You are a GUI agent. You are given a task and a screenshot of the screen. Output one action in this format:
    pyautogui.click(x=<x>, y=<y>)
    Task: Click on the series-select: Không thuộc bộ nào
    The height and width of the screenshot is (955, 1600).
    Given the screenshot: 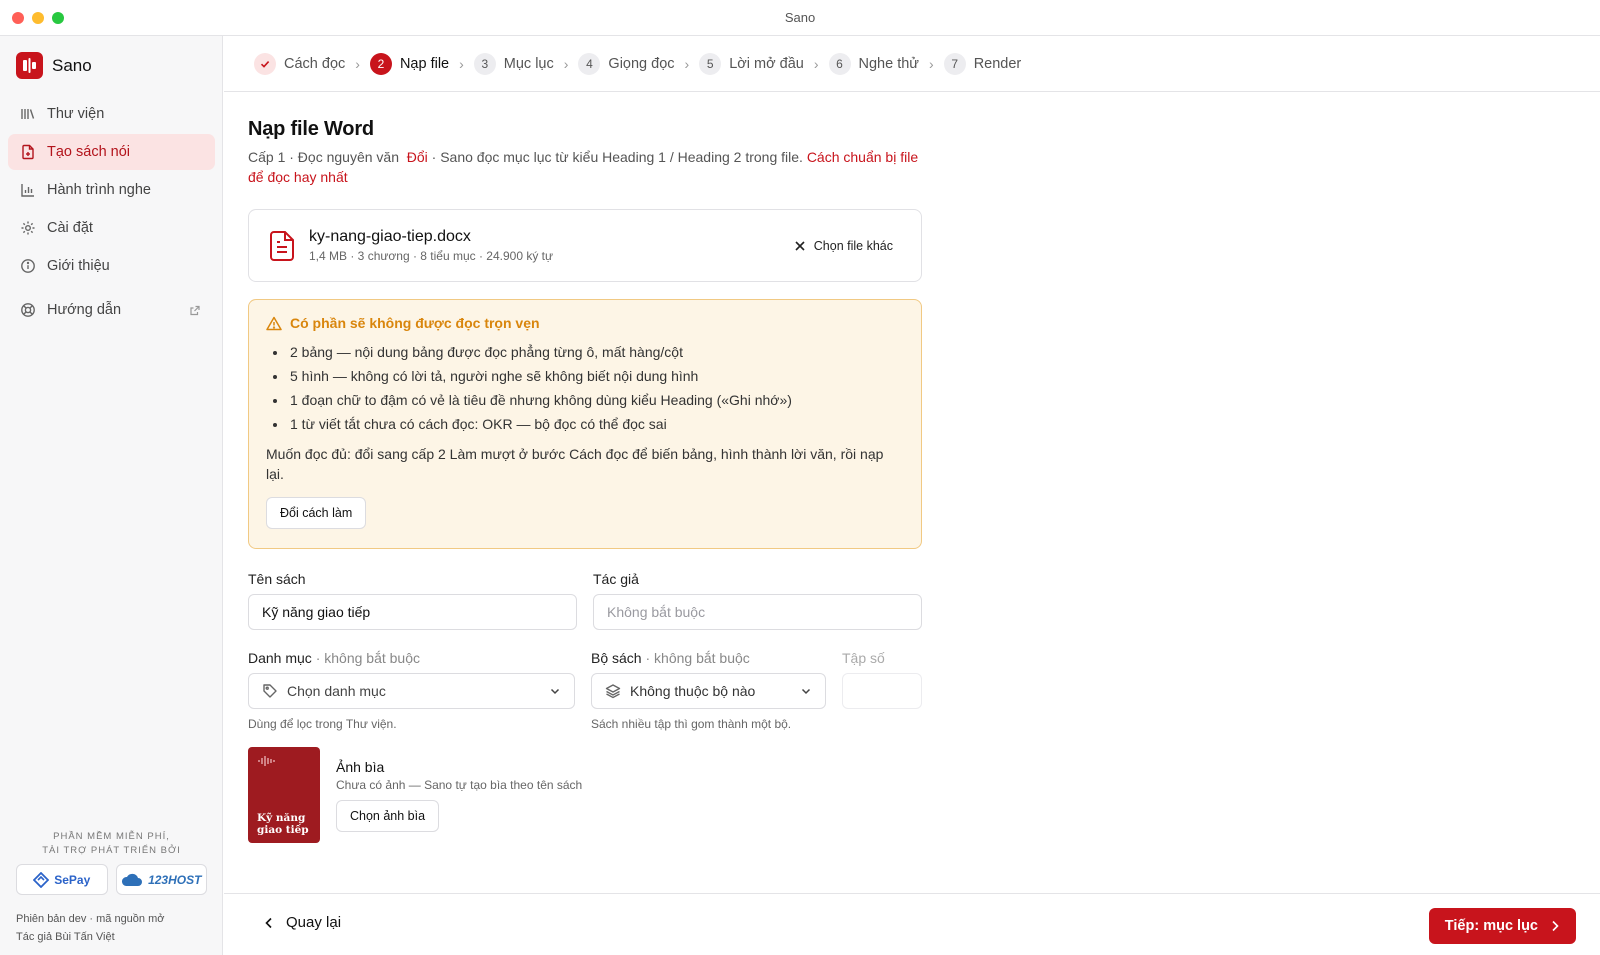 What is the action you would take?
    pyautogui.click(x=708, y=691)
    